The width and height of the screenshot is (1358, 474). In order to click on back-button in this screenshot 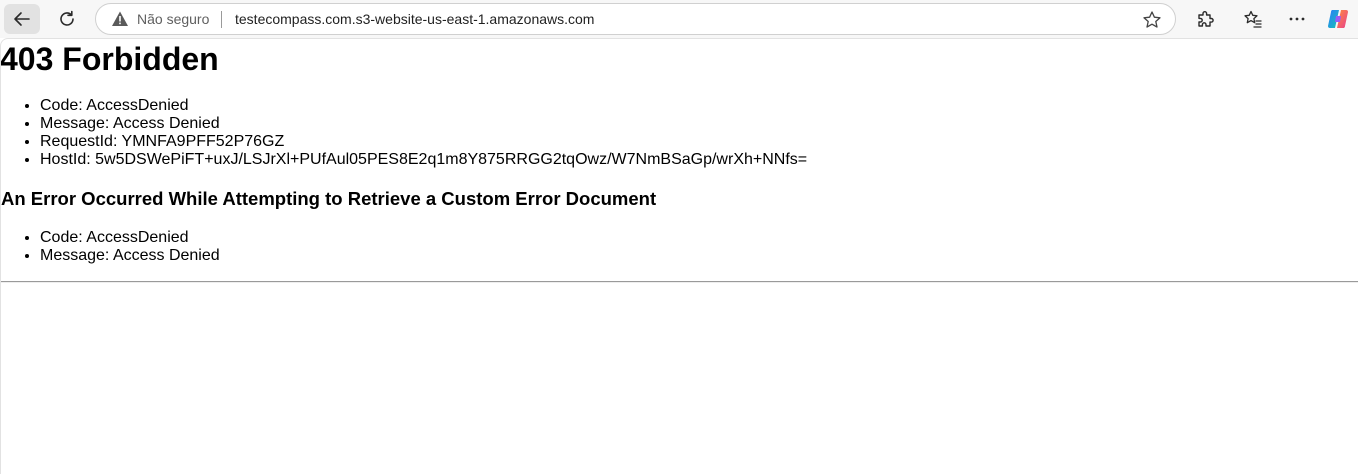, I will do `click(22, 19)`.